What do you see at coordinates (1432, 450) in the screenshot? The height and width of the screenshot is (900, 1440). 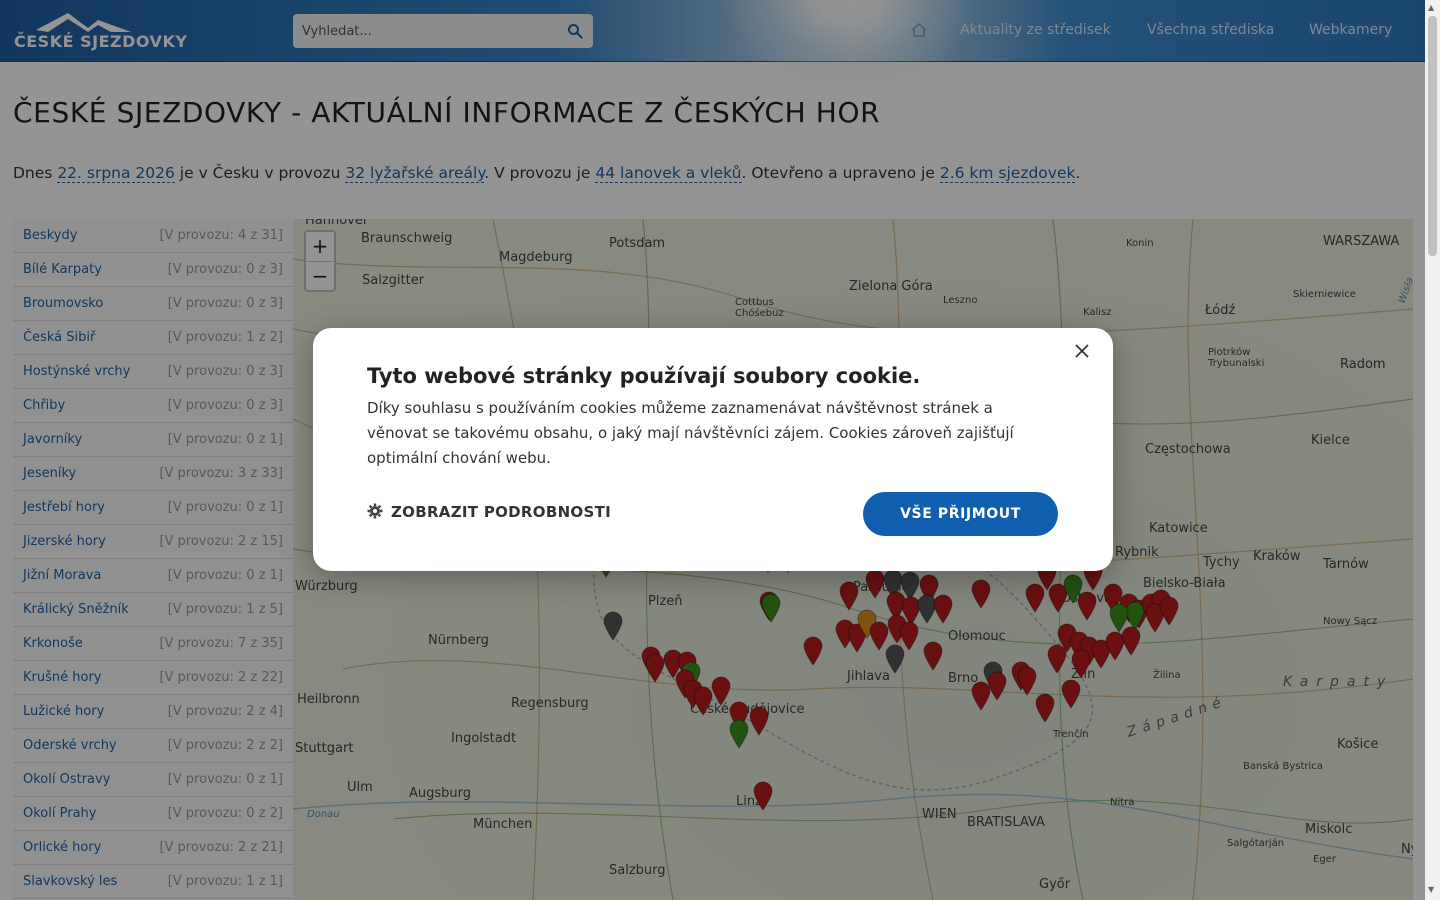 I see `page-scrollbar: ▲ ▼` at bounding box center [1432, 450].